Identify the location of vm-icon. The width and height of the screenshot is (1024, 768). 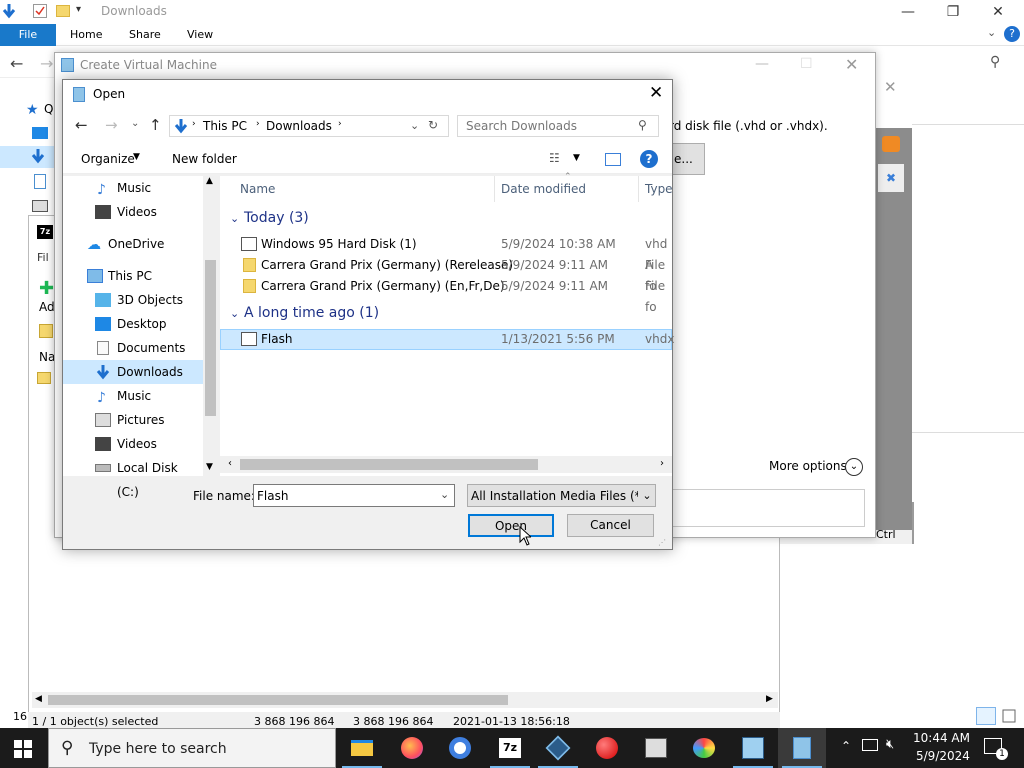
(891, 144).